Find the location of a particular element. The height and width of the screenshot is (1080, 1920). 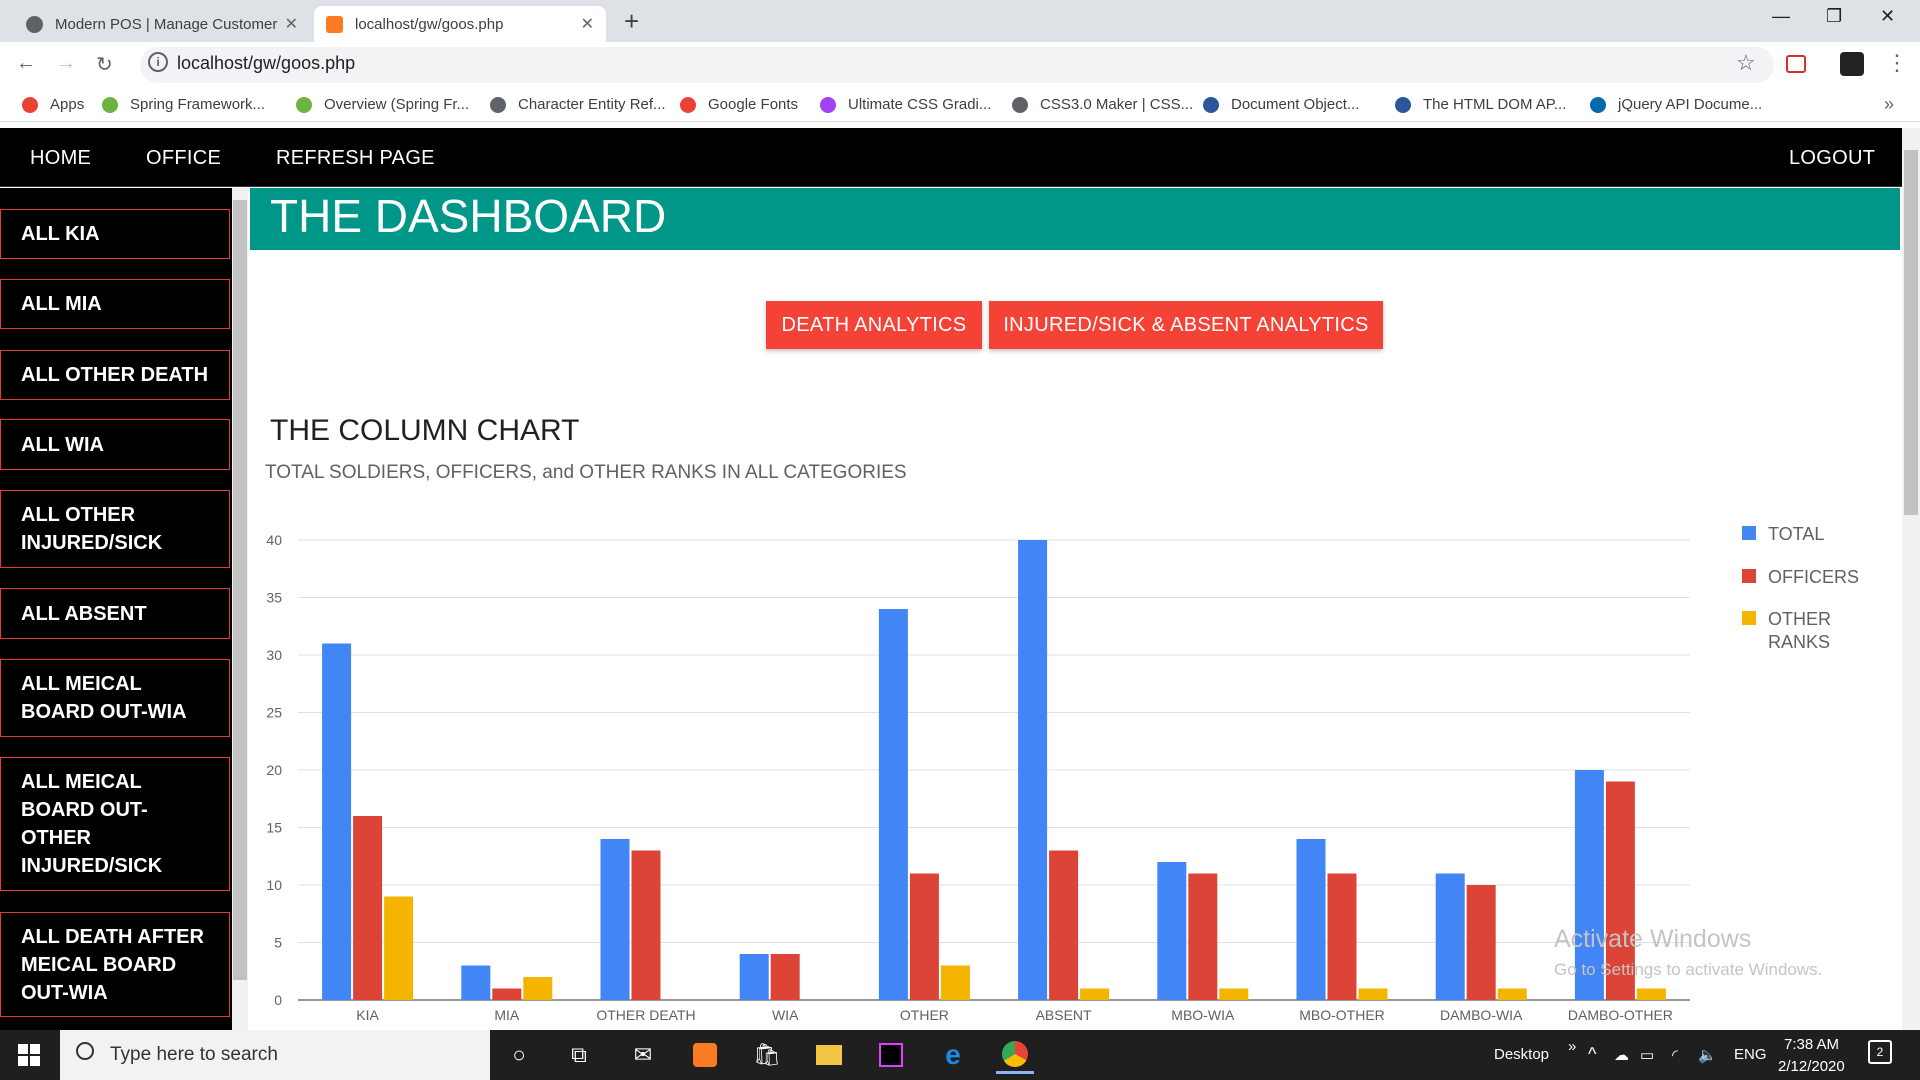

sidebar-item-death-after-mbo: ALL DEATH AFTER MEICAL BOARD OUT-WIA is located at coordinates (115, 964).